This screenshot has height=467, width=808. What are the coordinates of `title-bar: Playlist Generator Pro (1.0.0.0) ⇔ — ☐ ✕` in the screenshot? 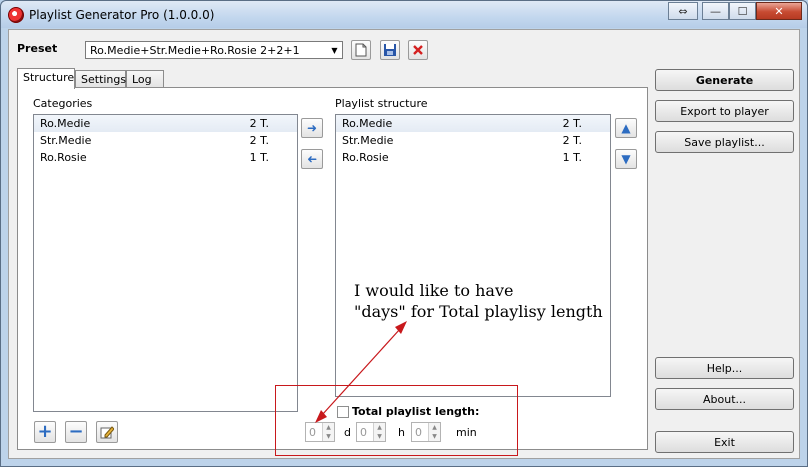 It's located at (404, 14).